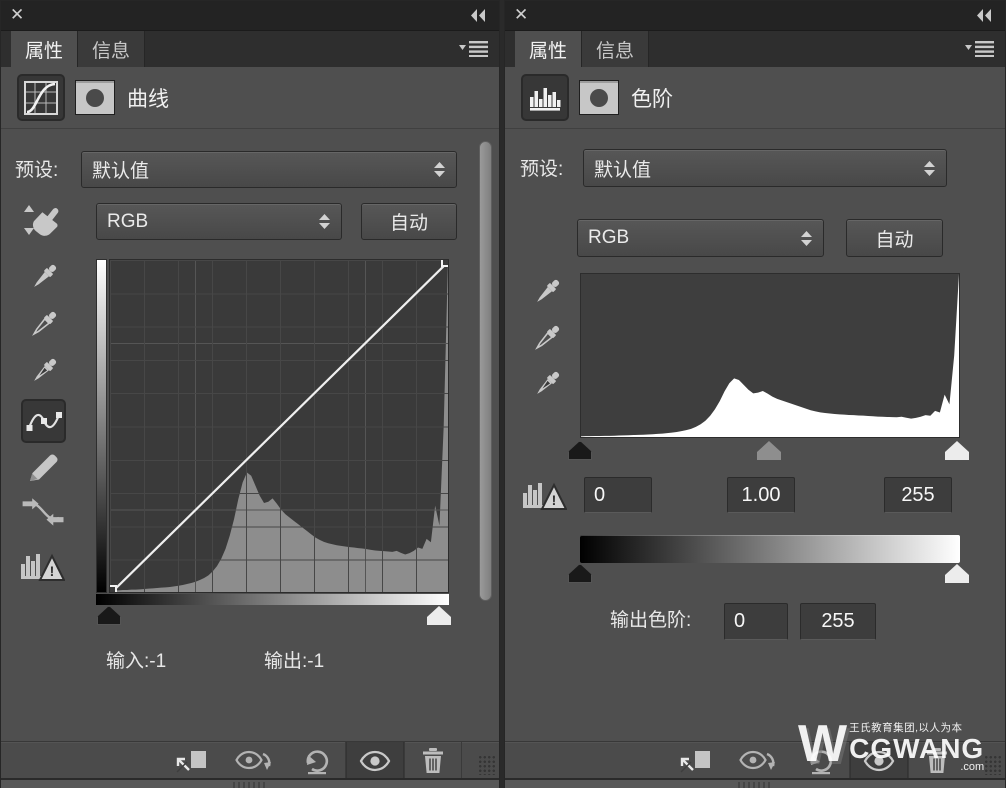 This screenshot has width=1006, height=788. Describe the element at coordinates (294, 661) in the screenshot. I see `output-readout: 输出:-1` at that location.